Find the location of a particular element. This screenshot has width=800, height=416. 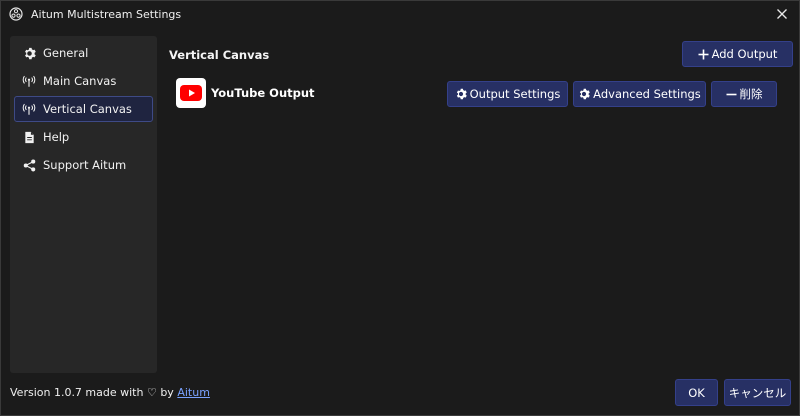

aitum-link: Aitum is located at coordinates (193, 392).